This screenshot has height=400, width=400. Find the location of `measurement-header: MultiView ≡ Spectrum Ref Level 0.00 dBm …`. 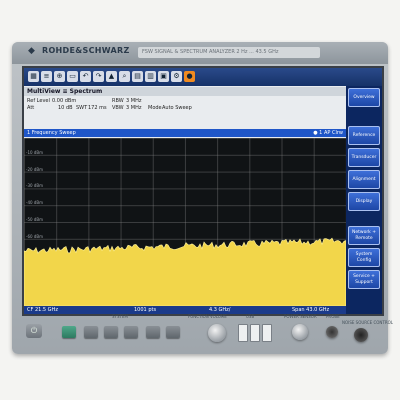

measurement-header: MultiView ≡ Spectrum Ref Level 0.00 dBm … is located at coordinates (185, 112).